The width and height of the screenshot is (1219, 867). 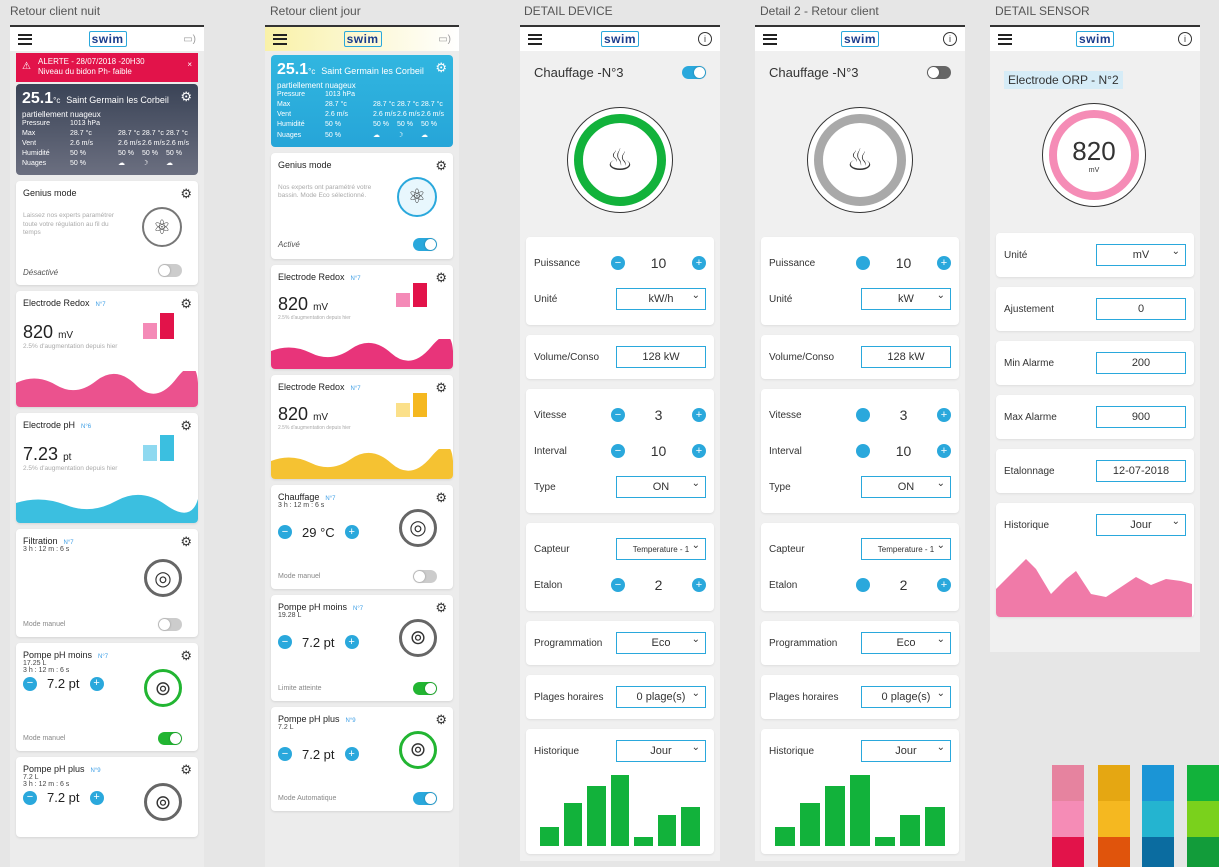 I want to click on heater-icon: ◎, so click(x=418, y=527).